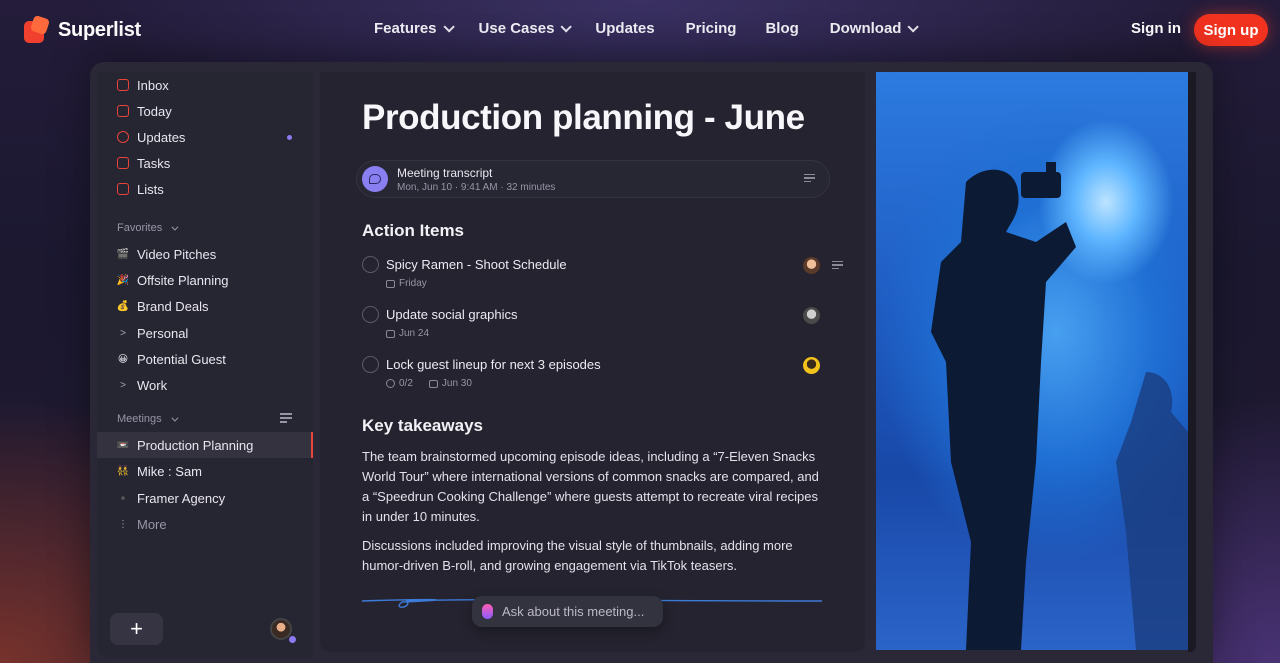  What do you see at coordinates (123, 254) in the screenshot?
I see `film-icon: 🎬` at bounding box center [123, 254].